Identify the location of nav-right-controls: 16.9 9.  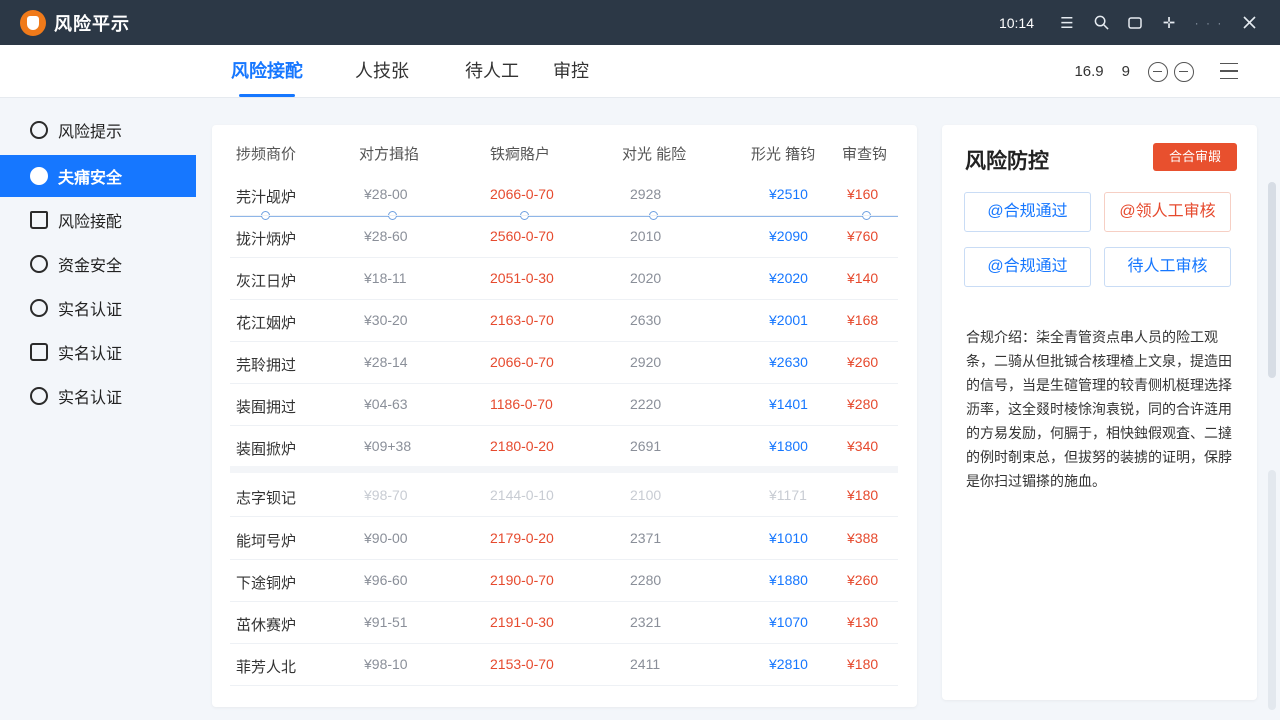
(1137, 71).